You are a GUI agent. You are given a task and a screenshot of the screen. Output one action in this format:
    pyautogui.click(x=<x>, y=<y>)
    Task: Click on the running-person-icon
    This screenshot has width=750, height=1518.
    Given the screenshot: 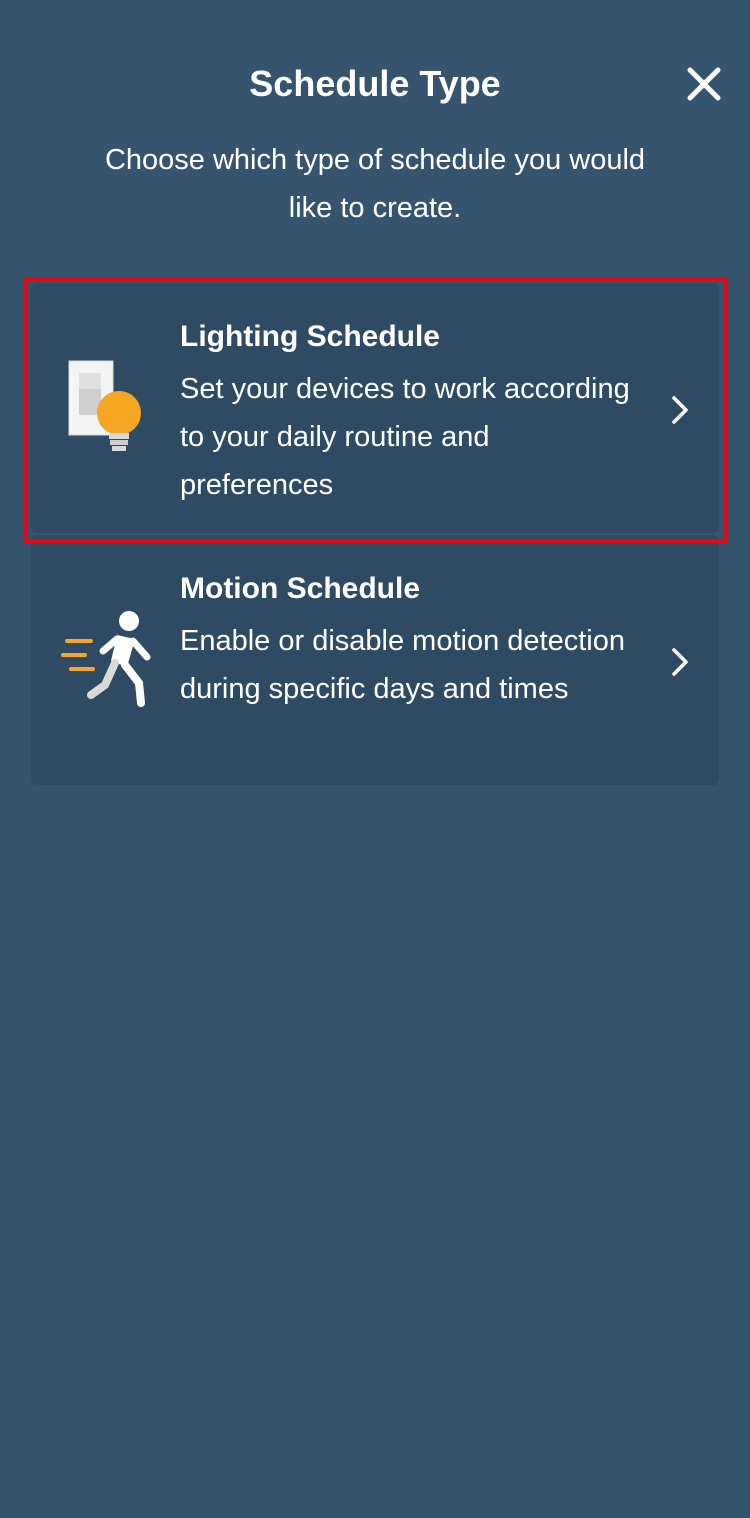 What is the action you would take?
    pyautogui.click(x=106, y=660)
    